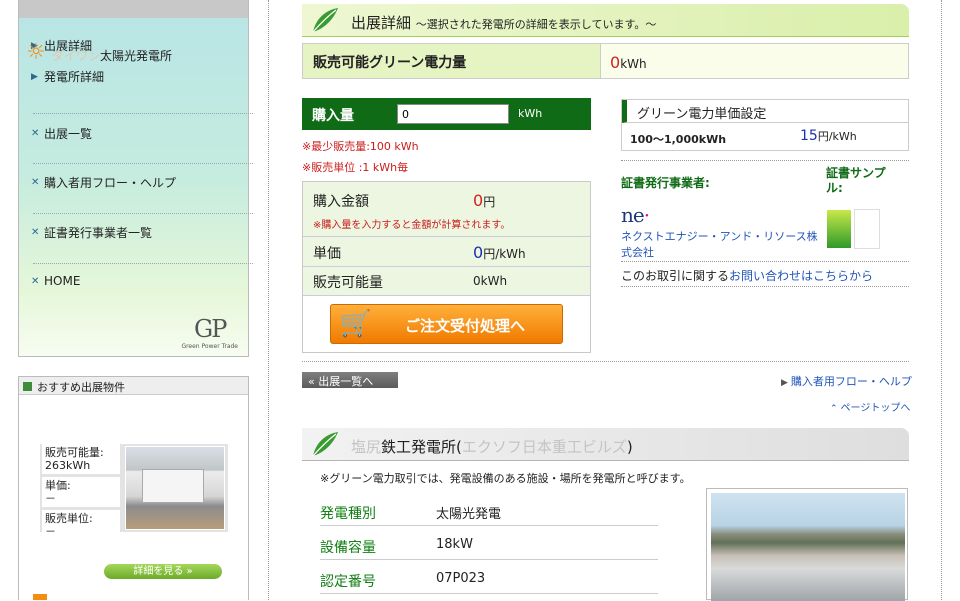  I want to click on recommended-title-text: 太陽光発電所, so click(136, 56).